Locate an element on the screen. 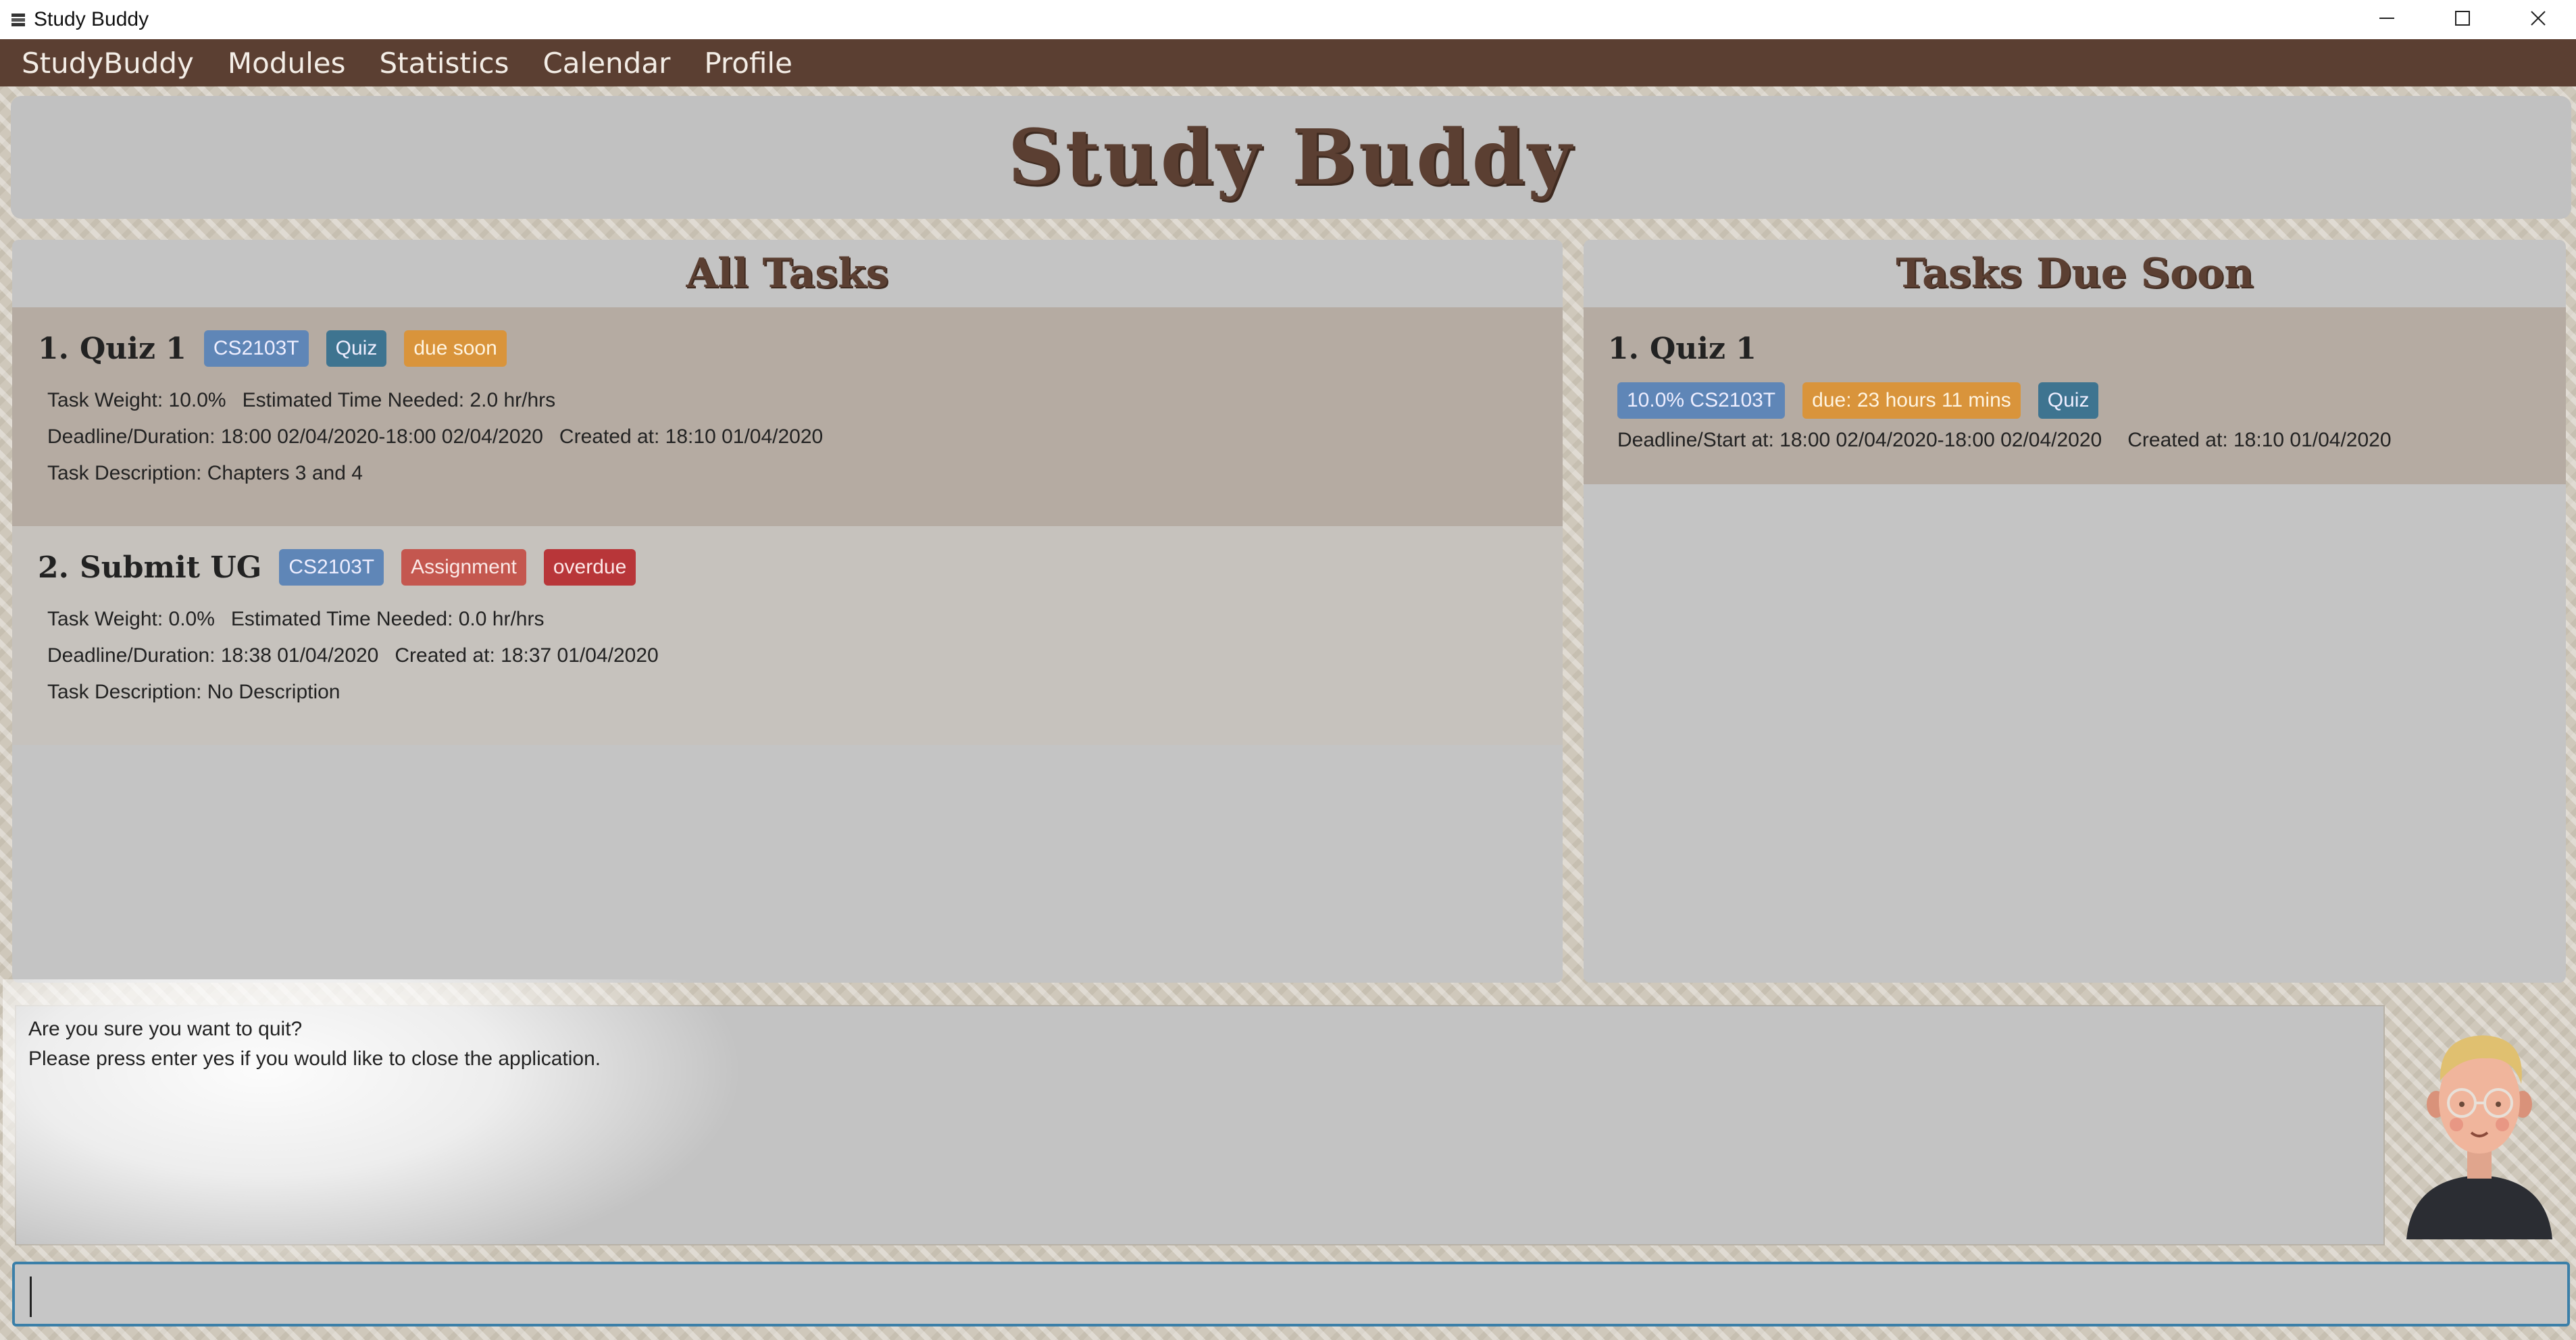 This screenshot has width=2576, height=1340. task-created: Created at: 18:37 01/04/2020 is located at coordinates (527, 655).